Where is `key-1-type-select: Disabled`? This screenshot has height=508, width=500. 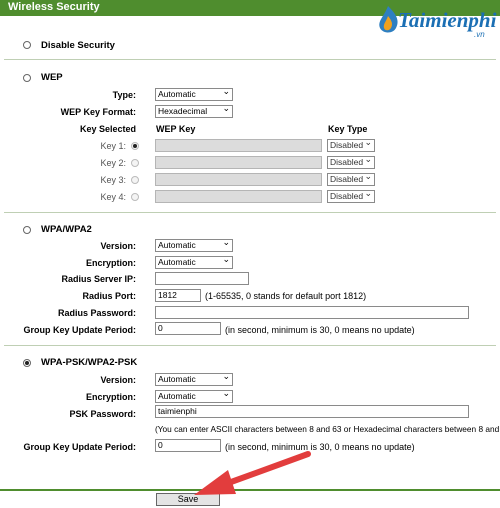 key-1-type-select: Disabled is located at coordinates (351, 144).